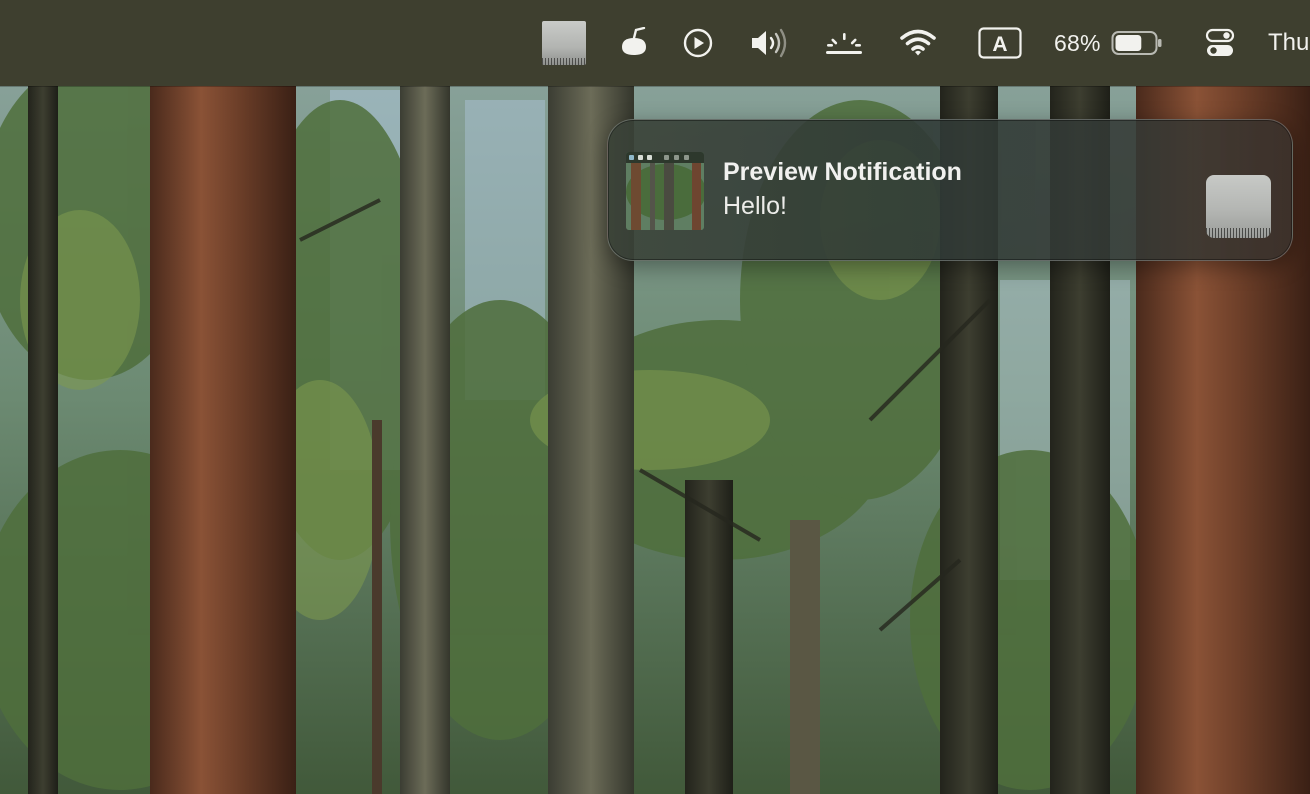  Describe the element at coordinates (950, 190) in the screenshot. I see `notification-banner: Preview Notification Hello!` at that location.